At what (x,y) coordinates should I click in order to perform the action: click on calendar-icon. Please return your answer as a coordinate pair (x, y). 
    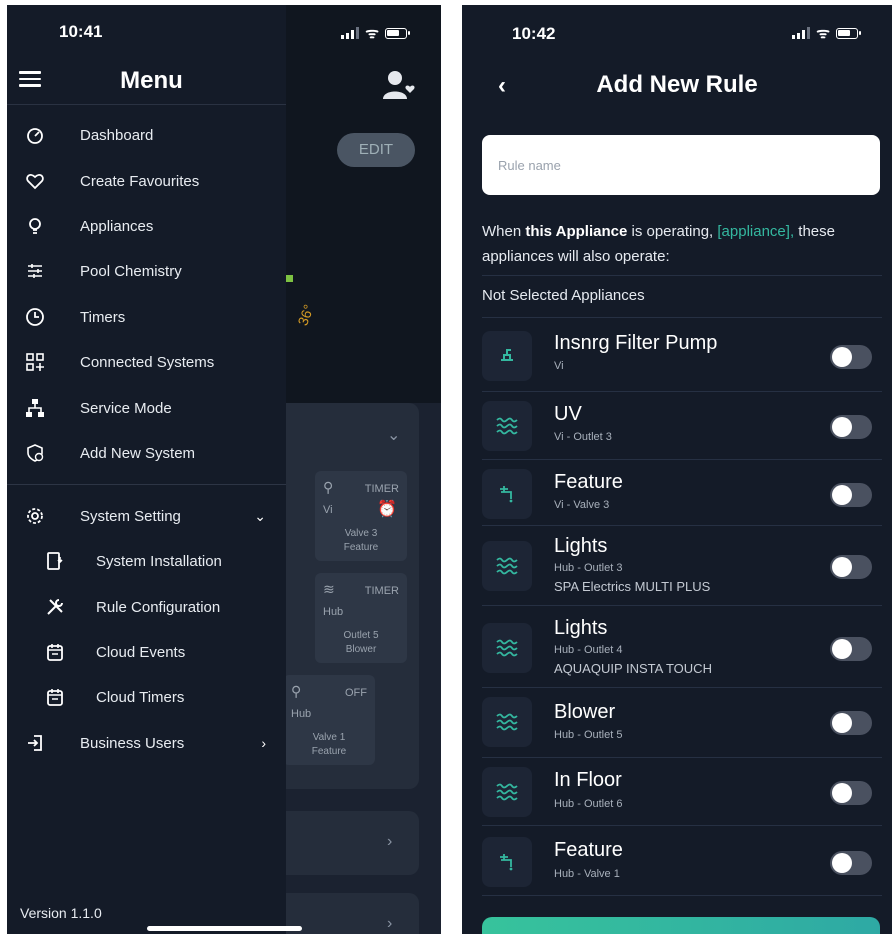
    Looking at the image, I should click on (55, 697).